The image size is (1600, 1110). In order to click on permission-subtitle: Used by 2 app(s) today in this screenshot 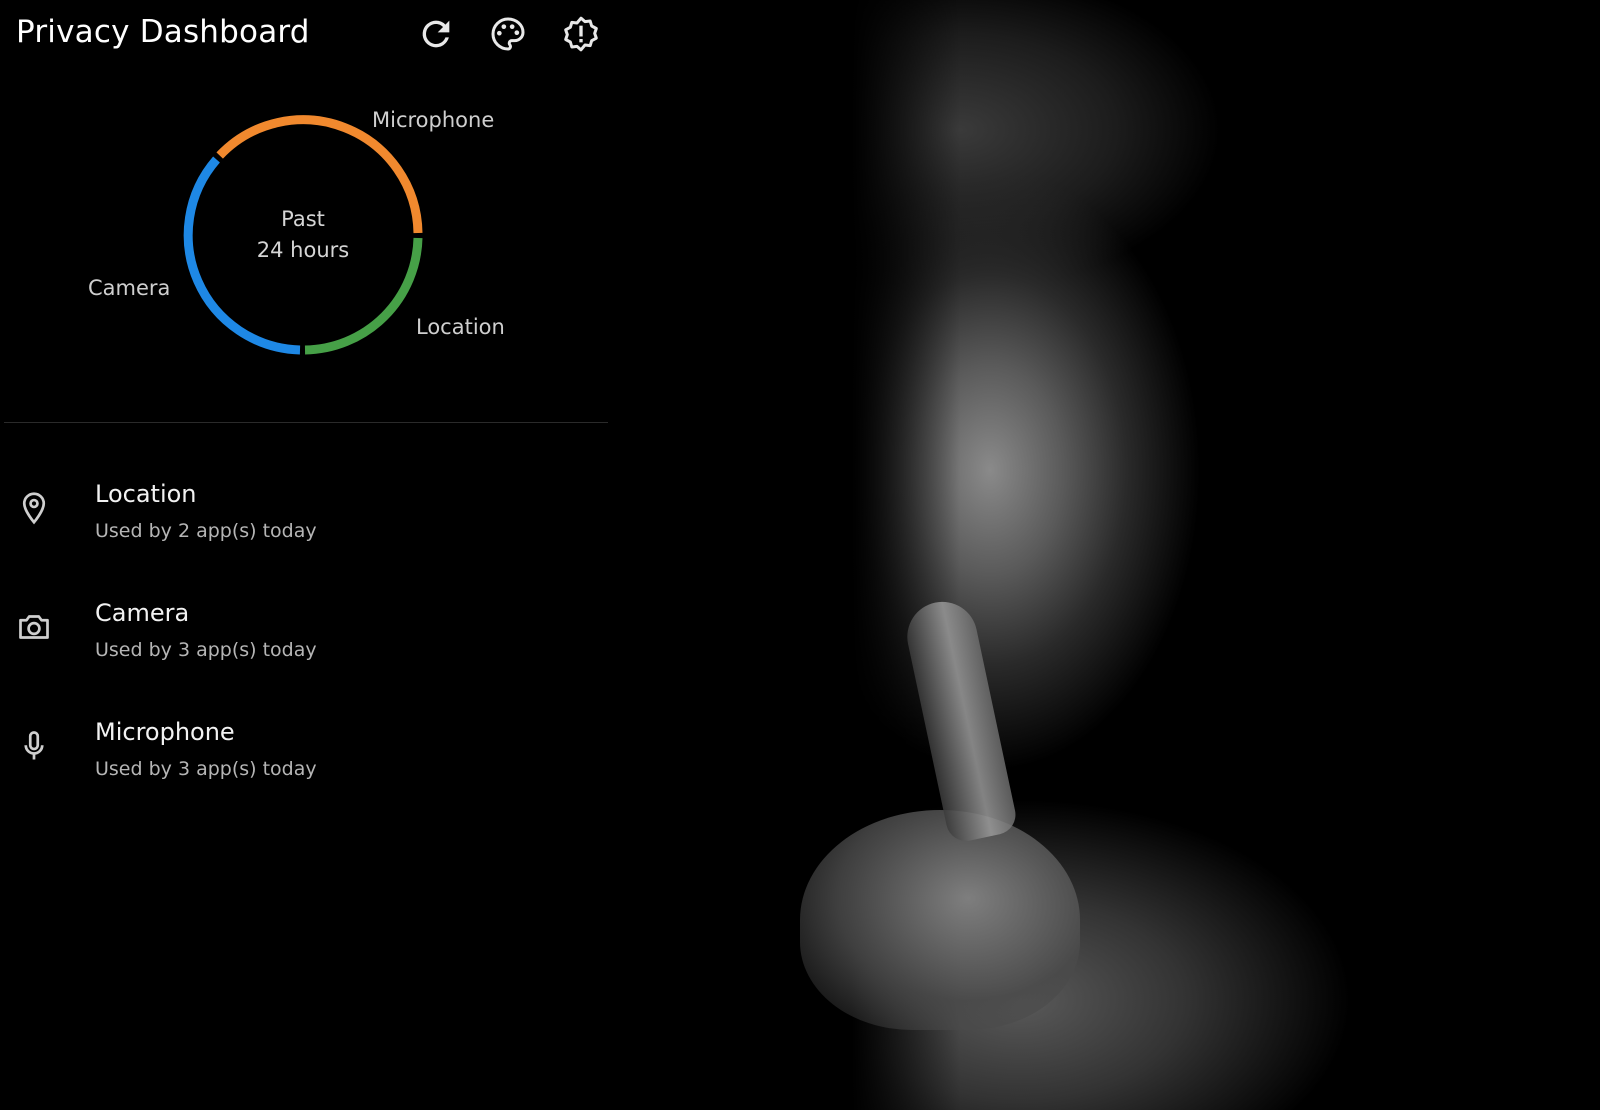, I will do `click(206, 531)`.